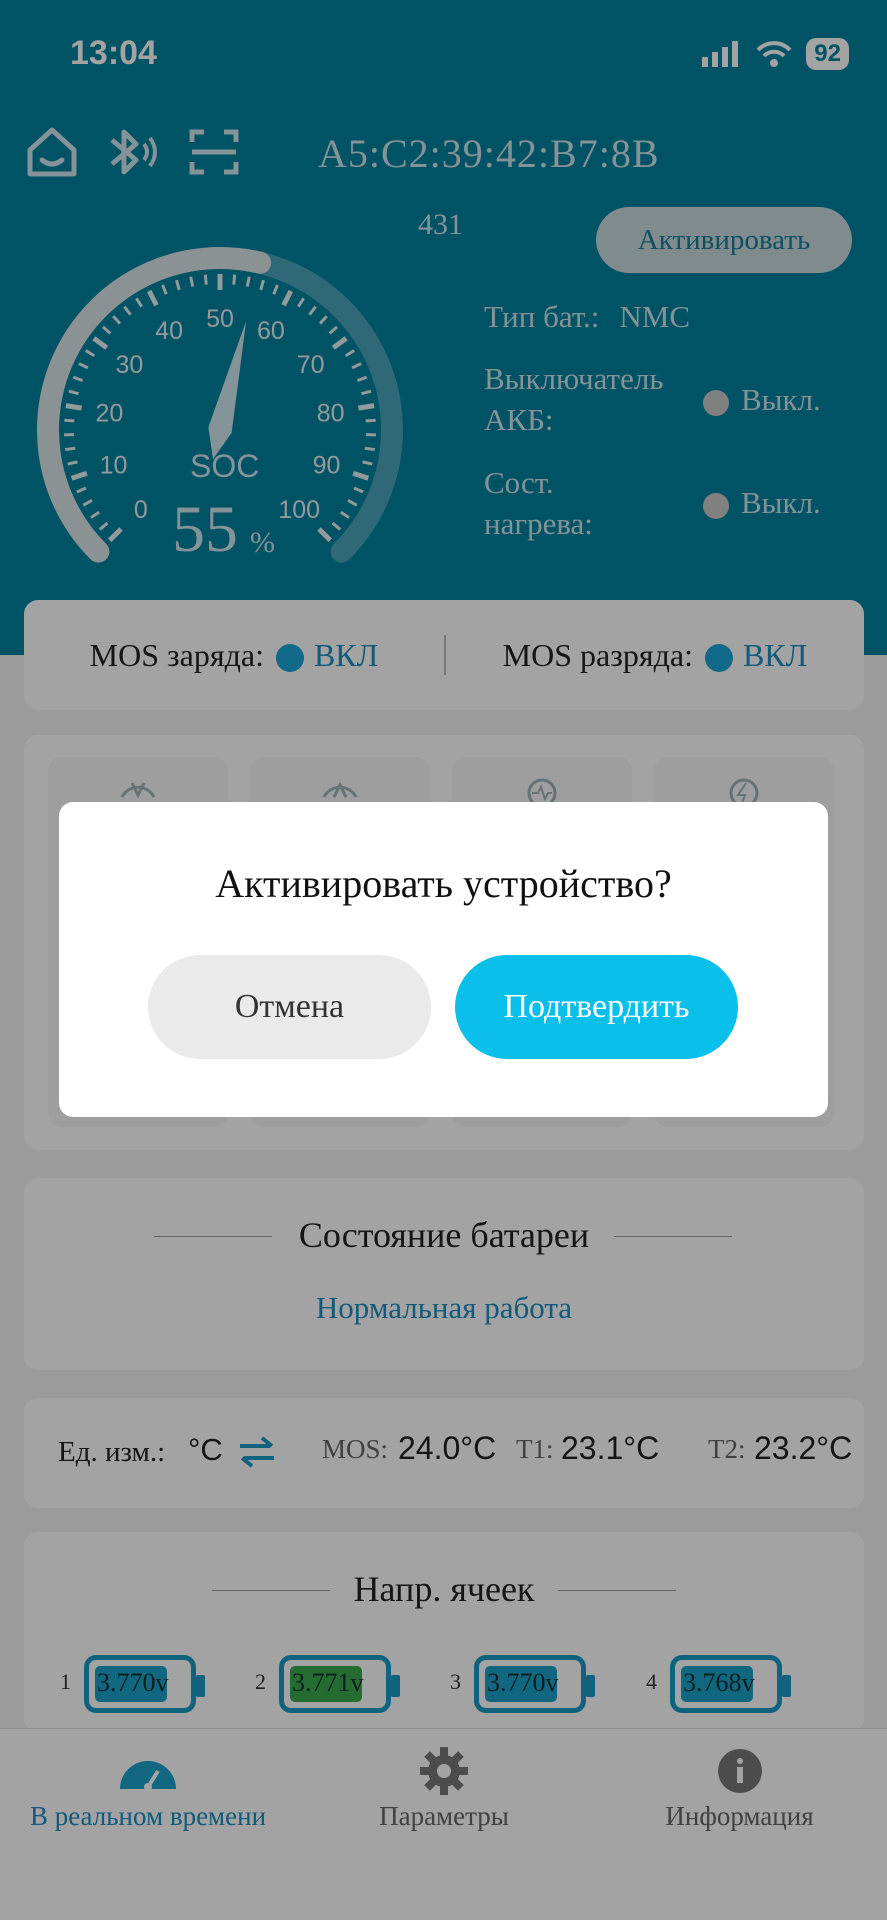 The width and height of the screenshot is (887, 1921). I want to click on confirm-button: Подтвердить, so click(596, 1007).